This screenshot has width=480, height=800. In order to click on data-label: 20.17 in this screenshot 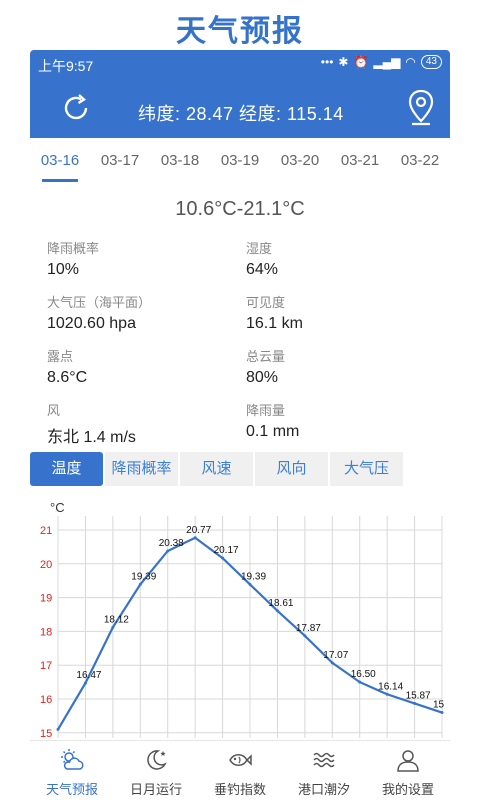, I will do `click(226, 550)`.